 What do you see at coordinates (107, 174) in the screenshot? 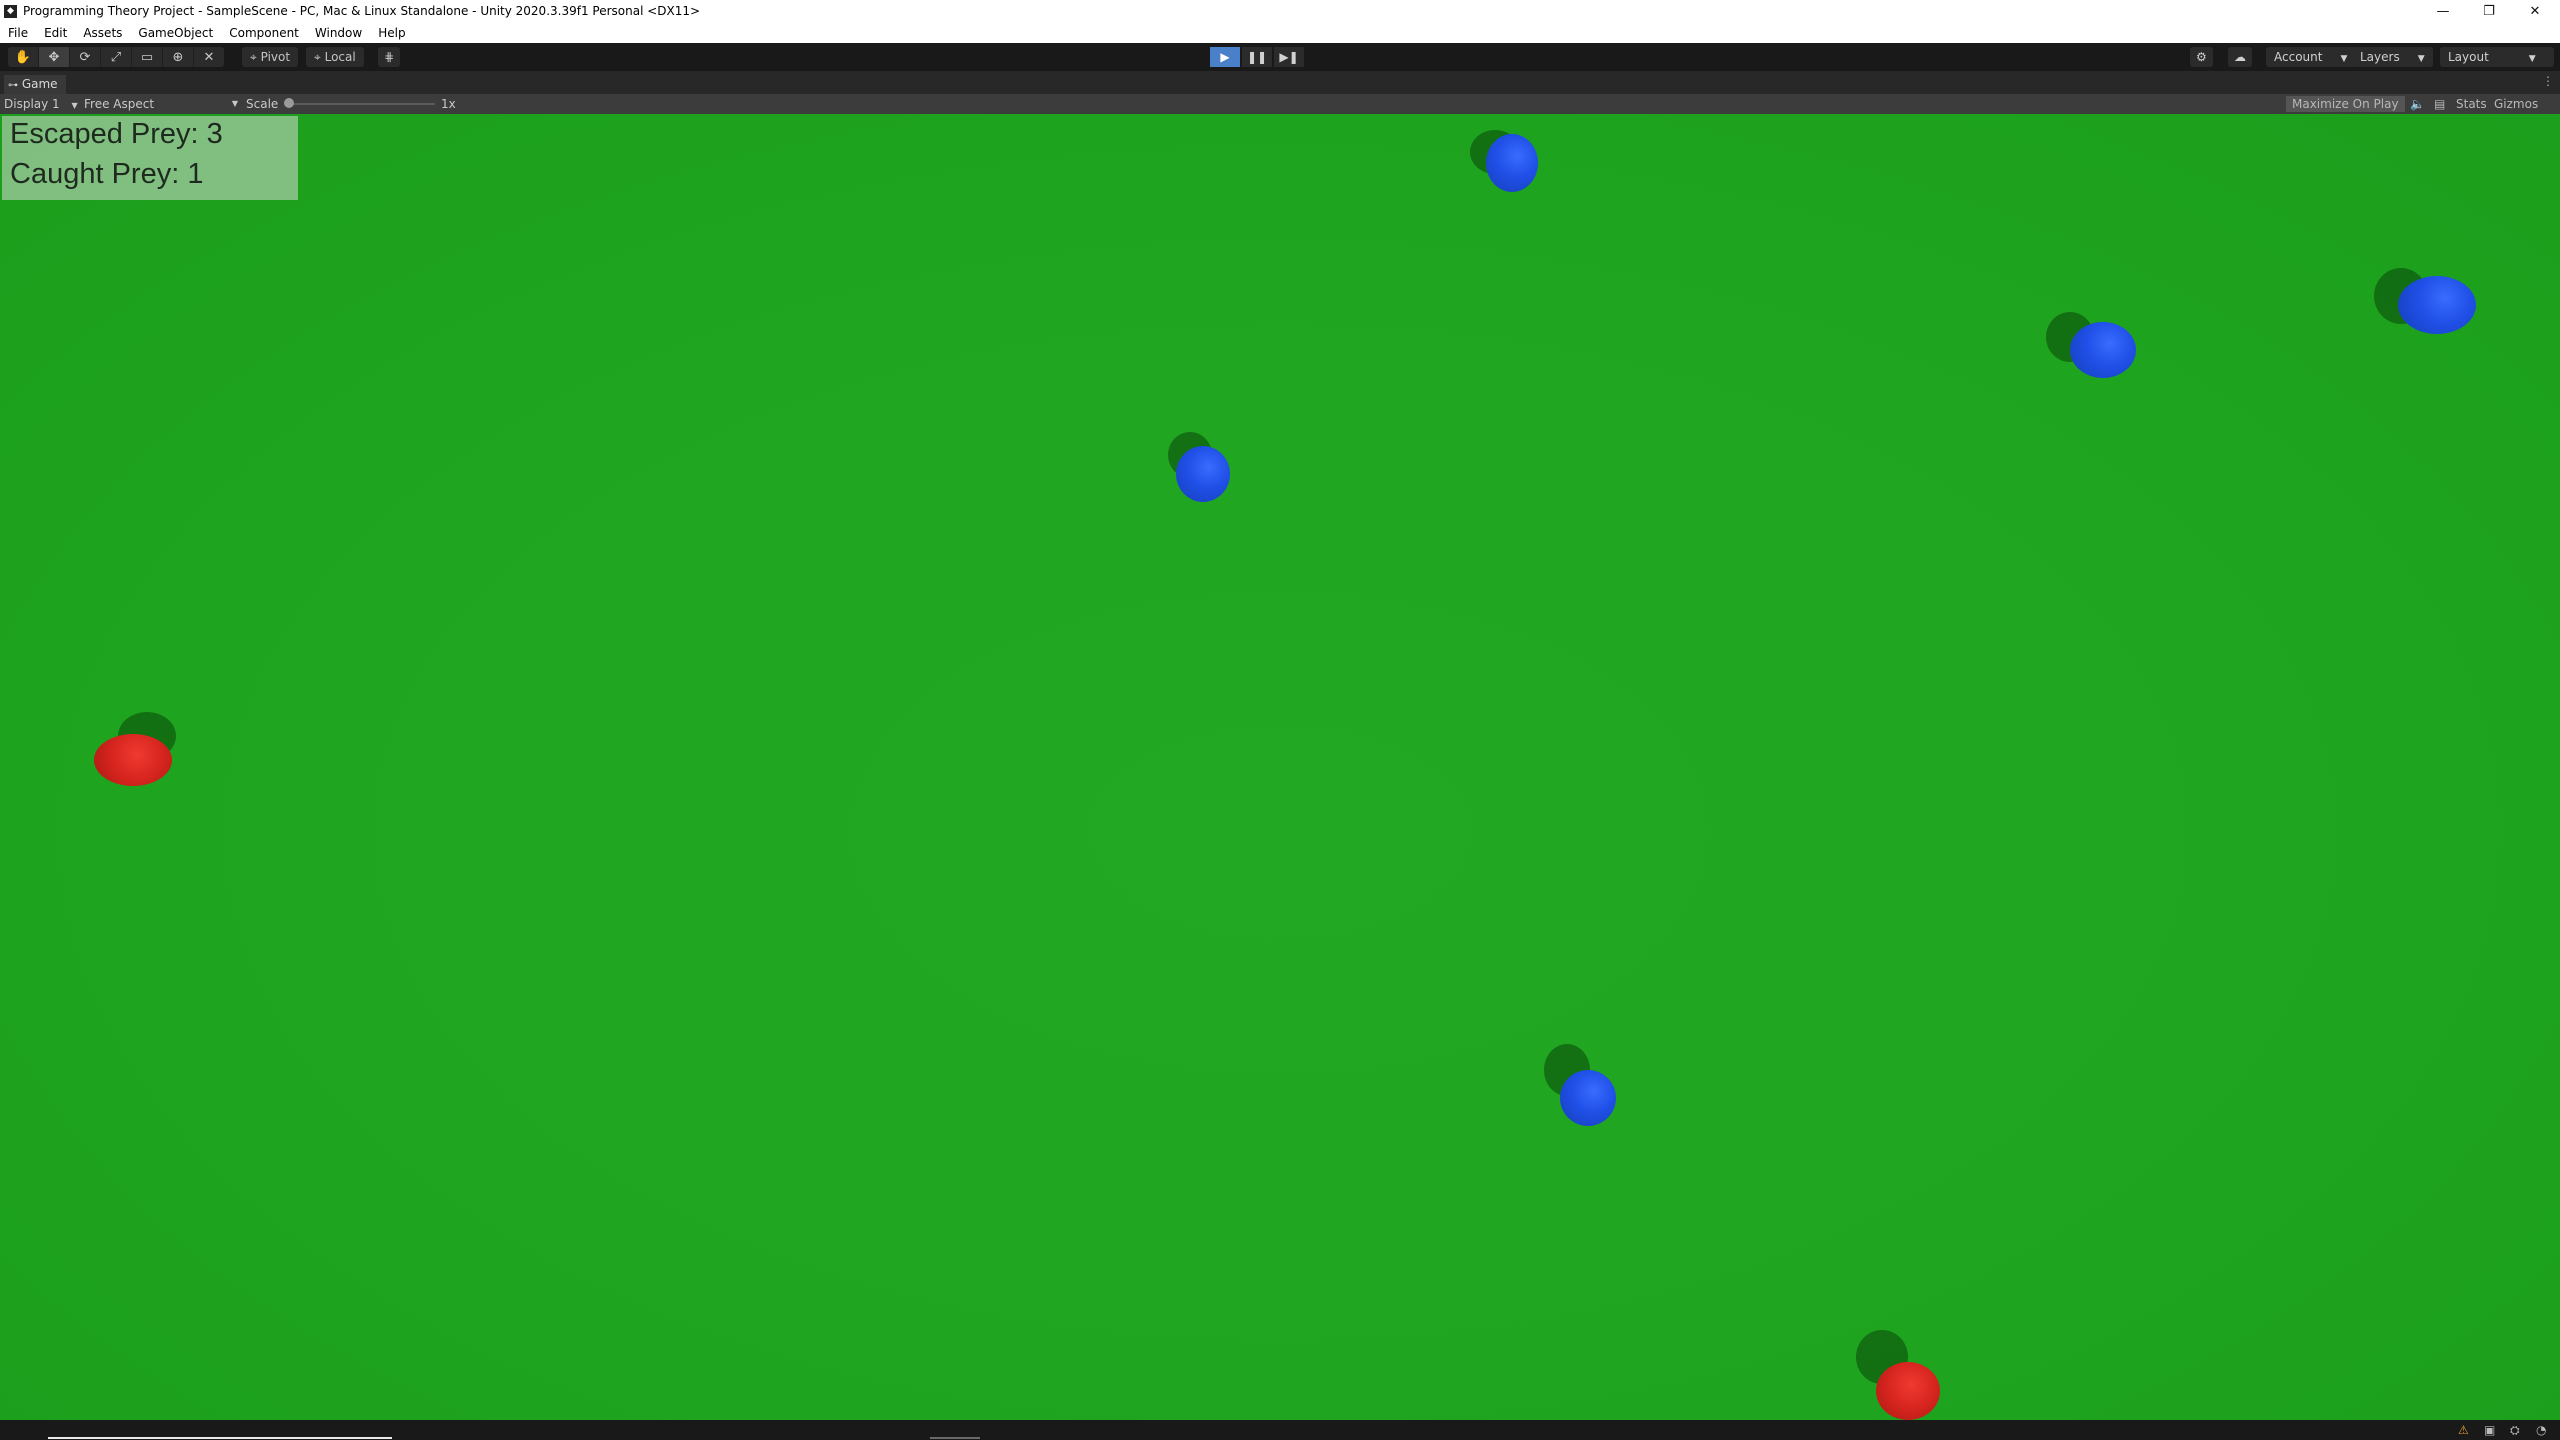
I see `caught-prey-counter: Caught Prey: 1` at bounding box center [107, 174].